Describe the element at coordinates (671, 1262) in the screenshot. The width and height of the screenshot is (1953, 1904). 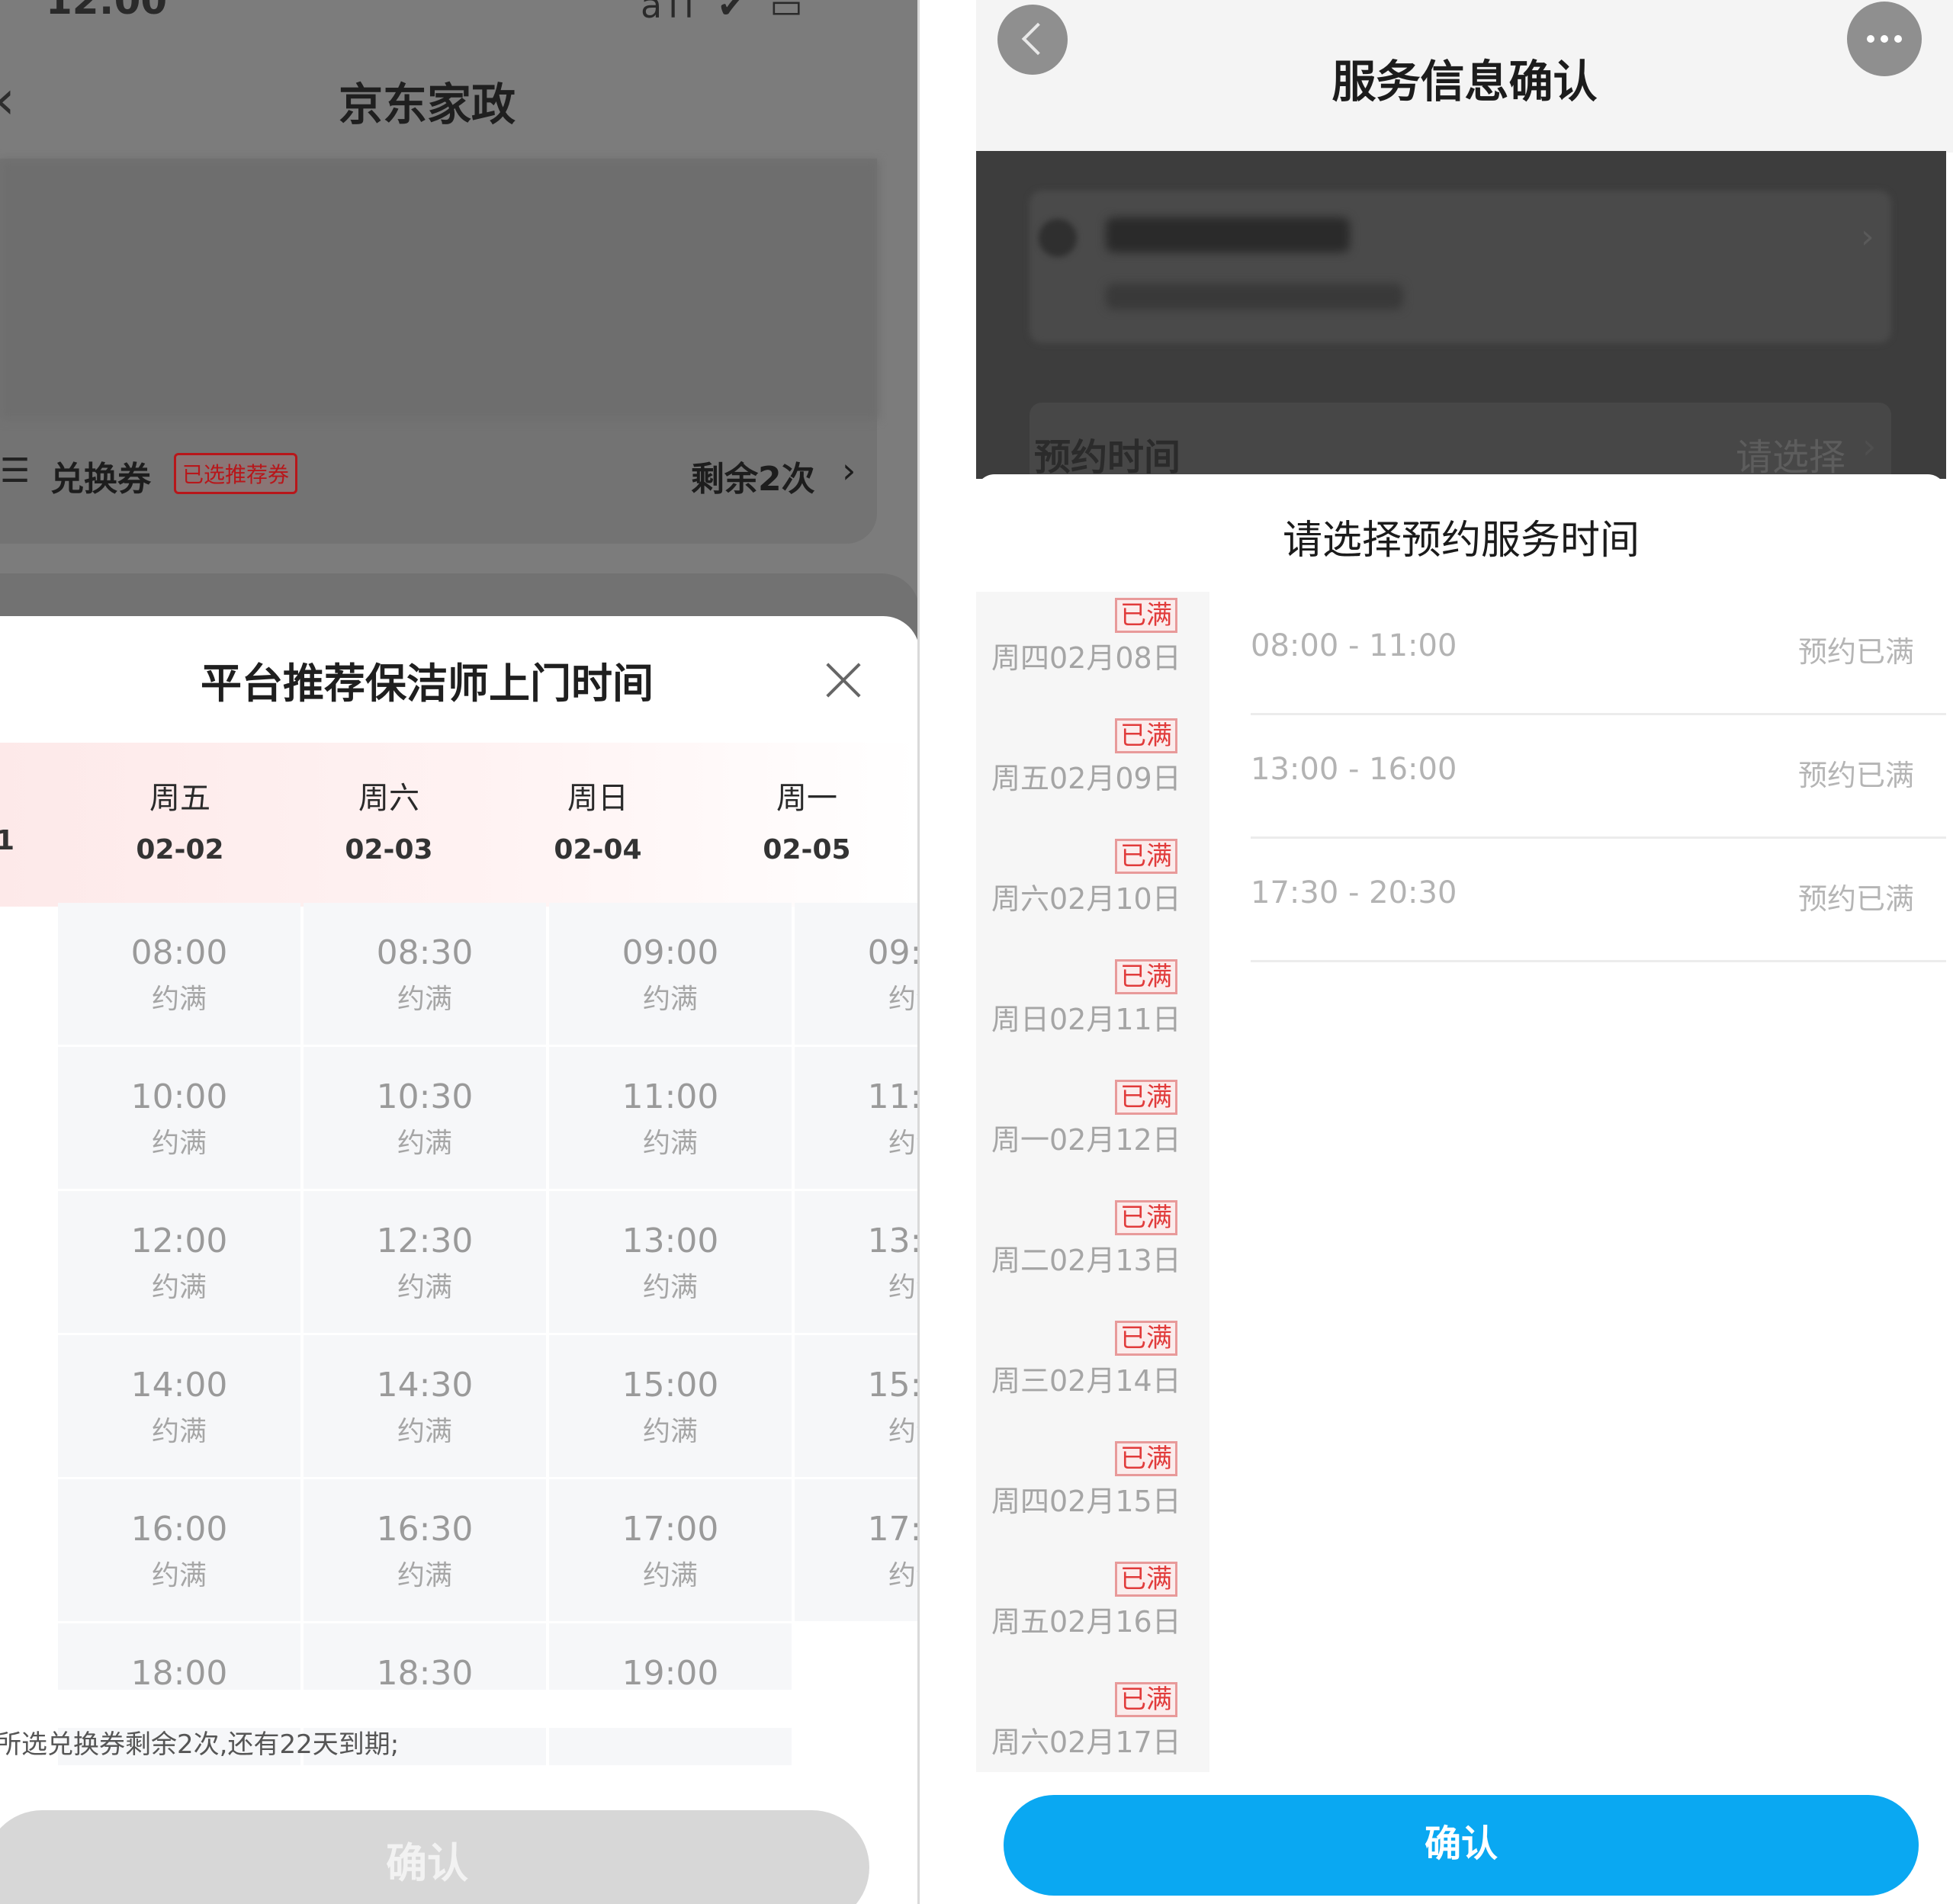
I see `time-slot-cell: 13:00 约满` at that location.